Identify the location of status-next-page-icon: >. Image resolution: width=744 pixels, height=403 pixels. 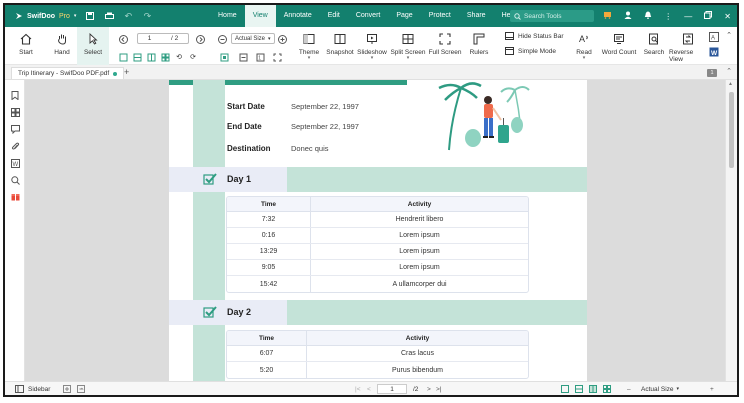
(429, 388).